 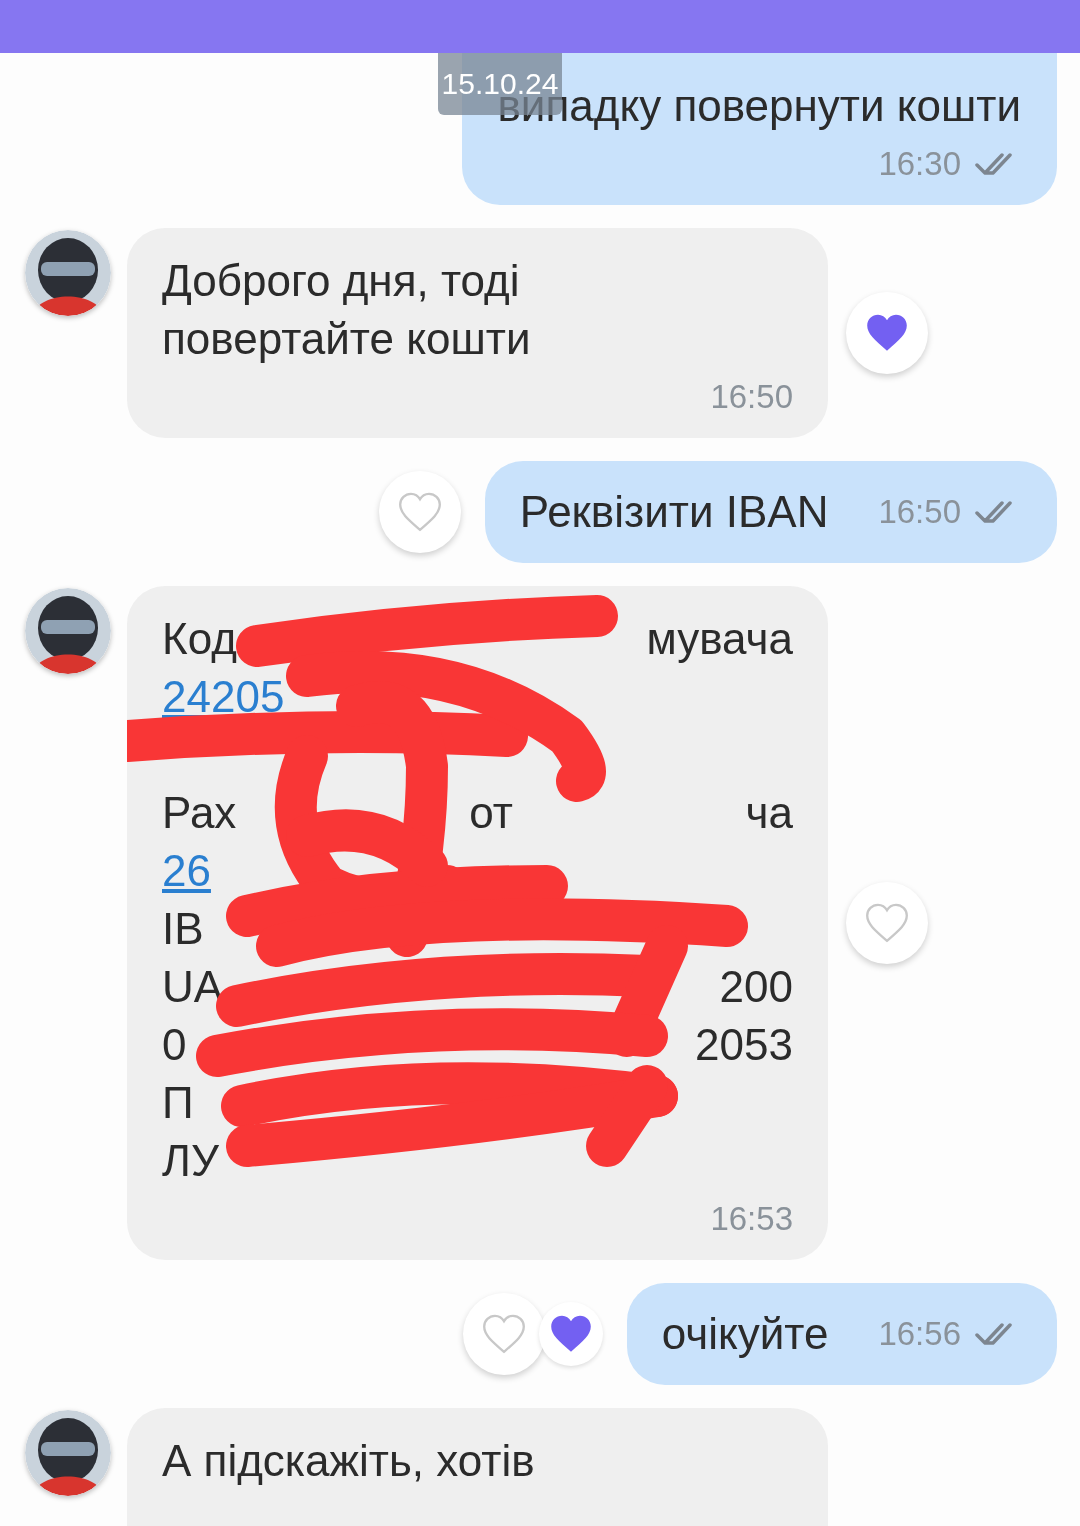 I want to click on message-time: 16:53, so click(x=751, y=1219).